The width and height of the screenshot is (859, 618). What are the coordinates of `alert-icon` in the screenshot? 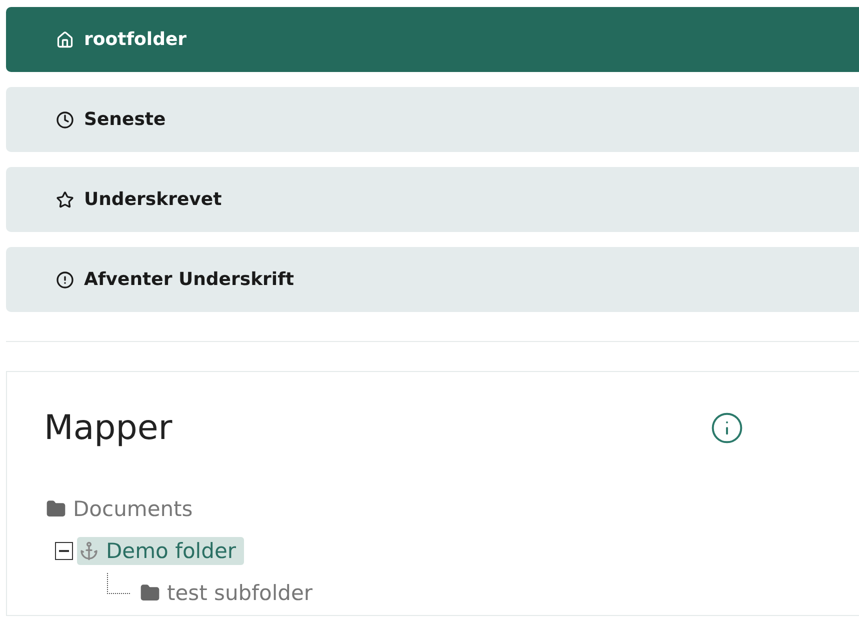 It's located at (65, 279).